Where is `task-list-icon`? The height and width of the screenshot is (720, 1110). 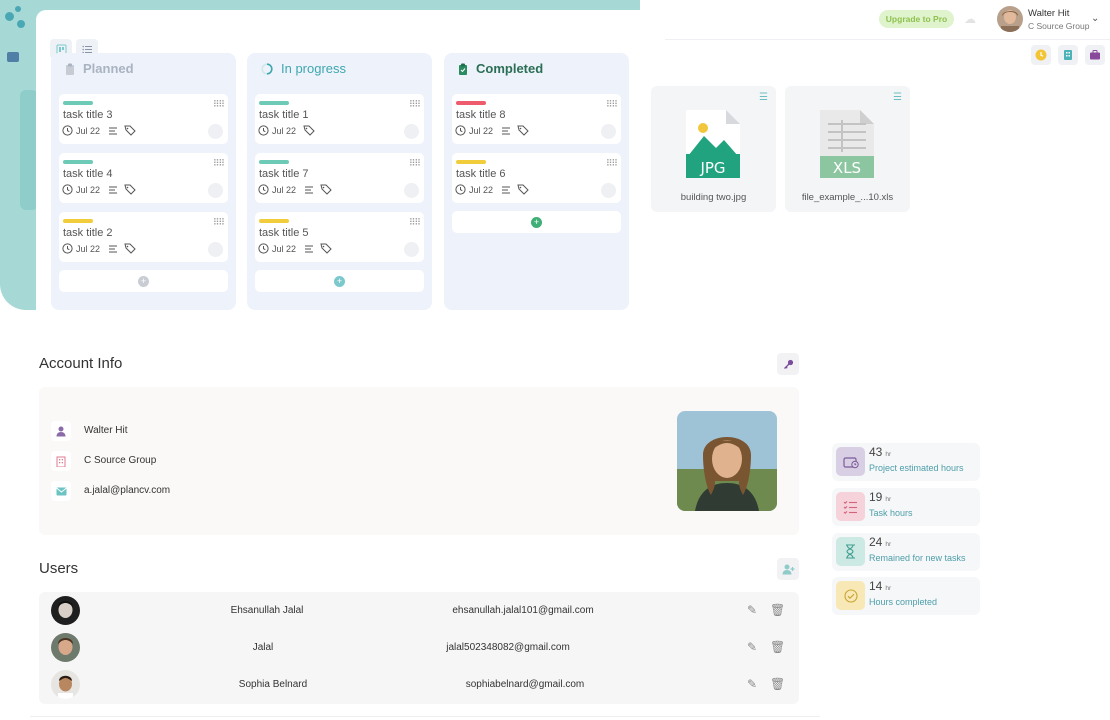 task-list-icon is located at coordinates (850, 506).